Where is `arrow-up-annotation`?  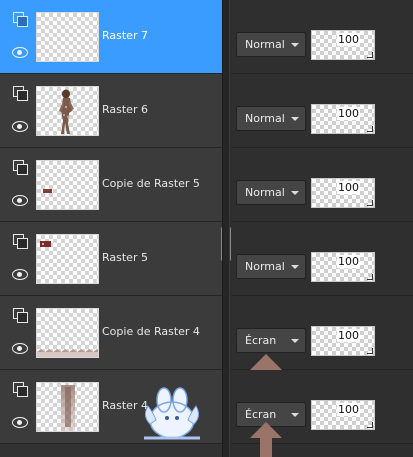 arrow-up-annotation is located at coordinates (266, 439).